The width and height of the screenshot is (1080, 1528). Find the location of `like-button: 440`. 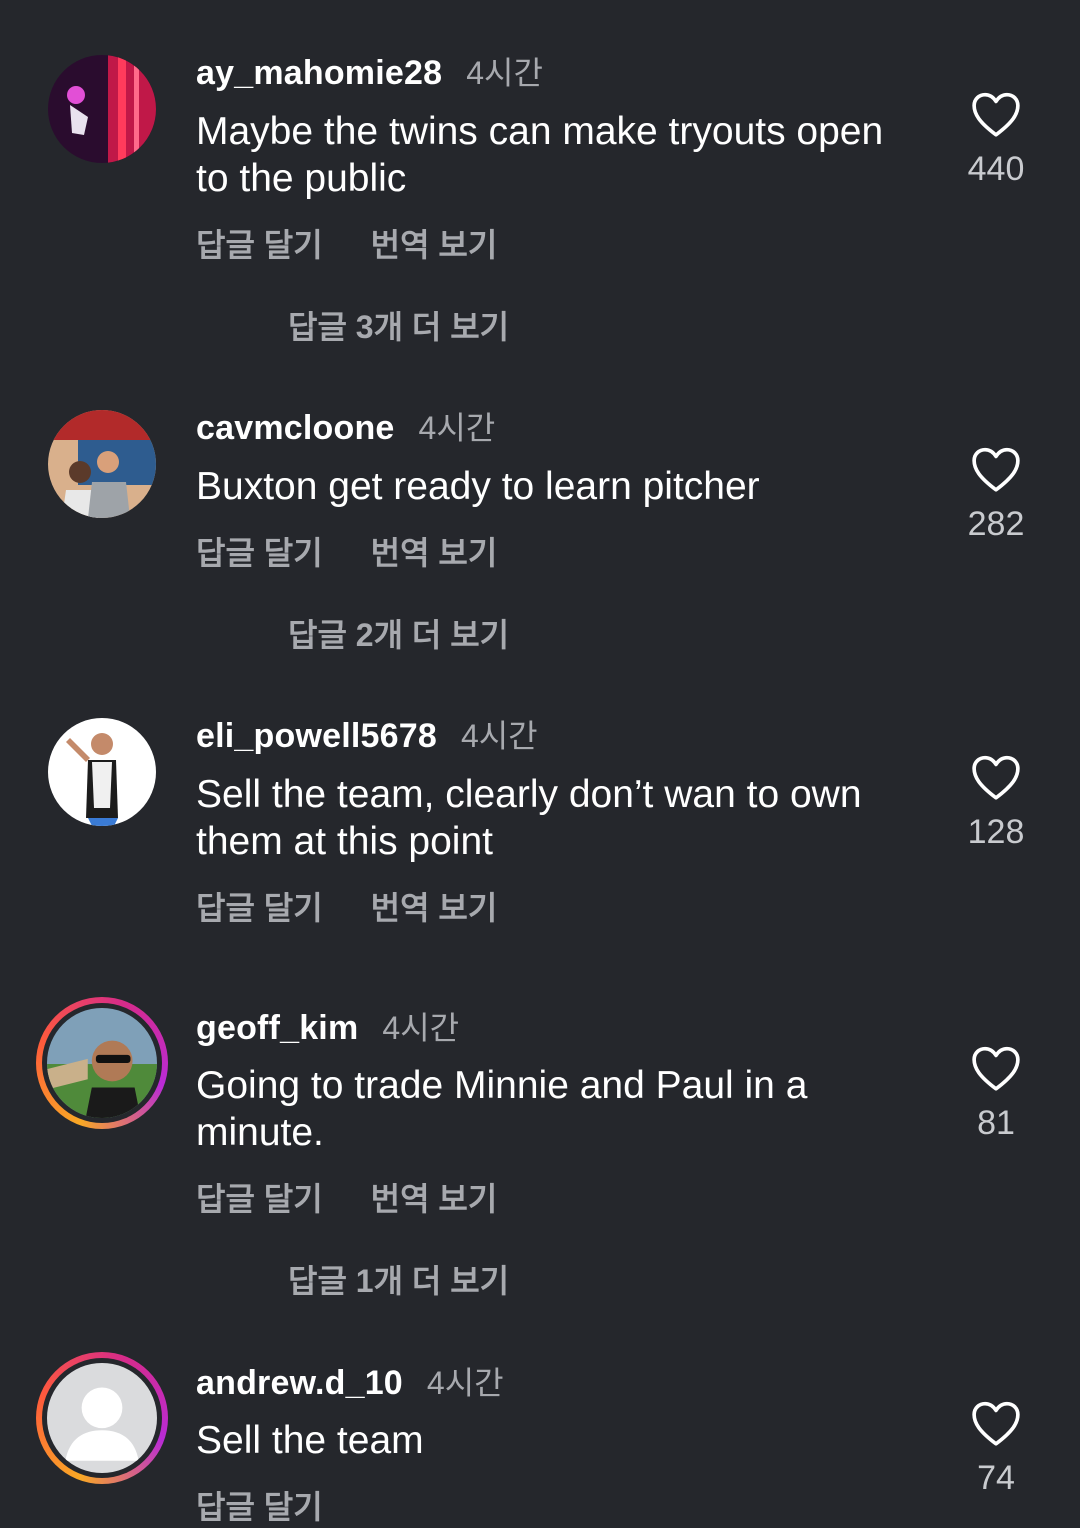

like-button: 440 is located at coordinates (996, 140).